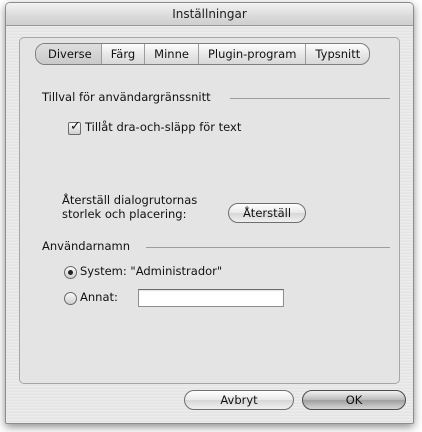  I want to click on username-separator, so click(268, 247).